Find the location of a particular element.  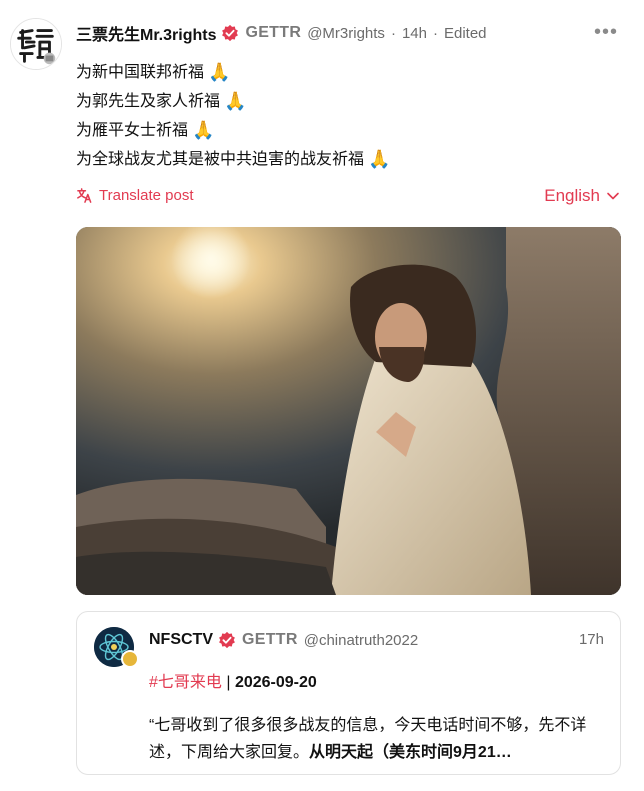

user-handle: @Mr3rights is located at coordinates (346, 33).